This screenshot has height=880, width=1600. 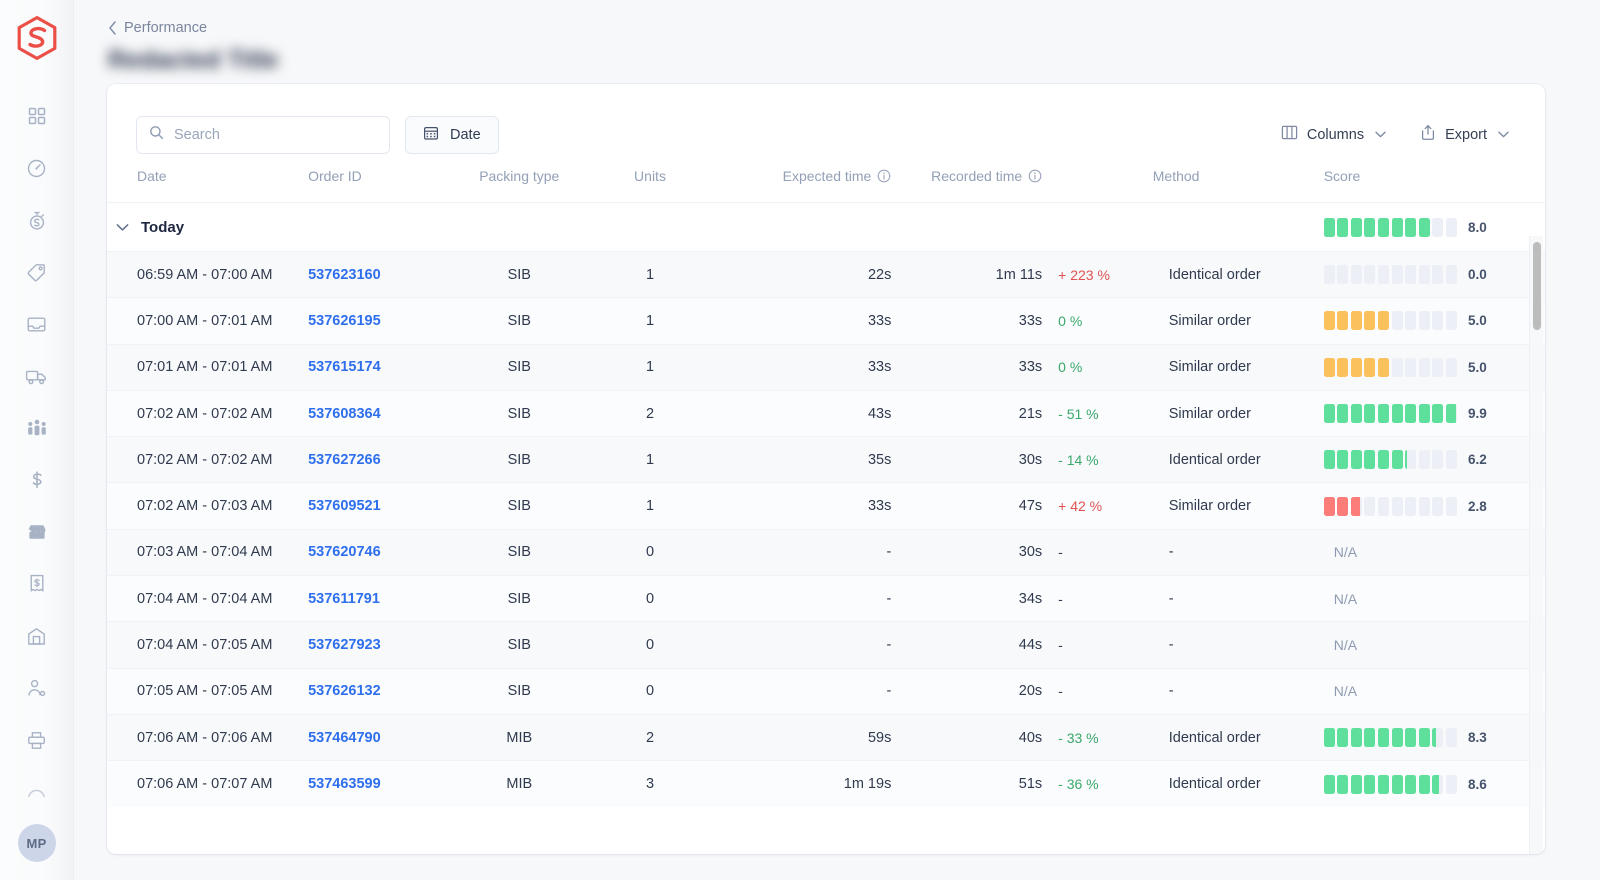 What do you see at coordinates (344, 460) in the screenshot?
I see `order-id-link: 537627266` at bounding box center [344, 460].